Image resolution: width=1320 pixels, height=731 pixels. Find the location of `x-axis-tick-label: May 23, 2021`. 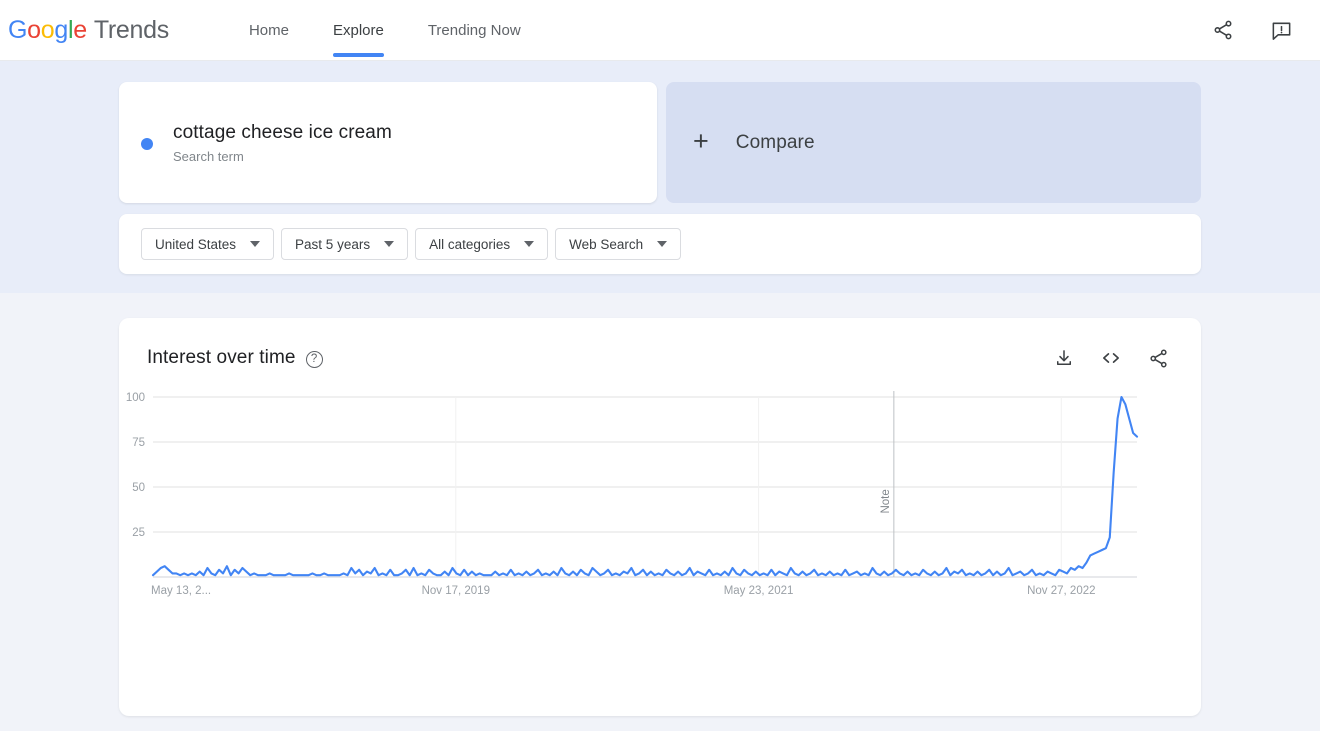

x-axis-tick-label: May 23, 2021 is located at coordinates (759, 591).